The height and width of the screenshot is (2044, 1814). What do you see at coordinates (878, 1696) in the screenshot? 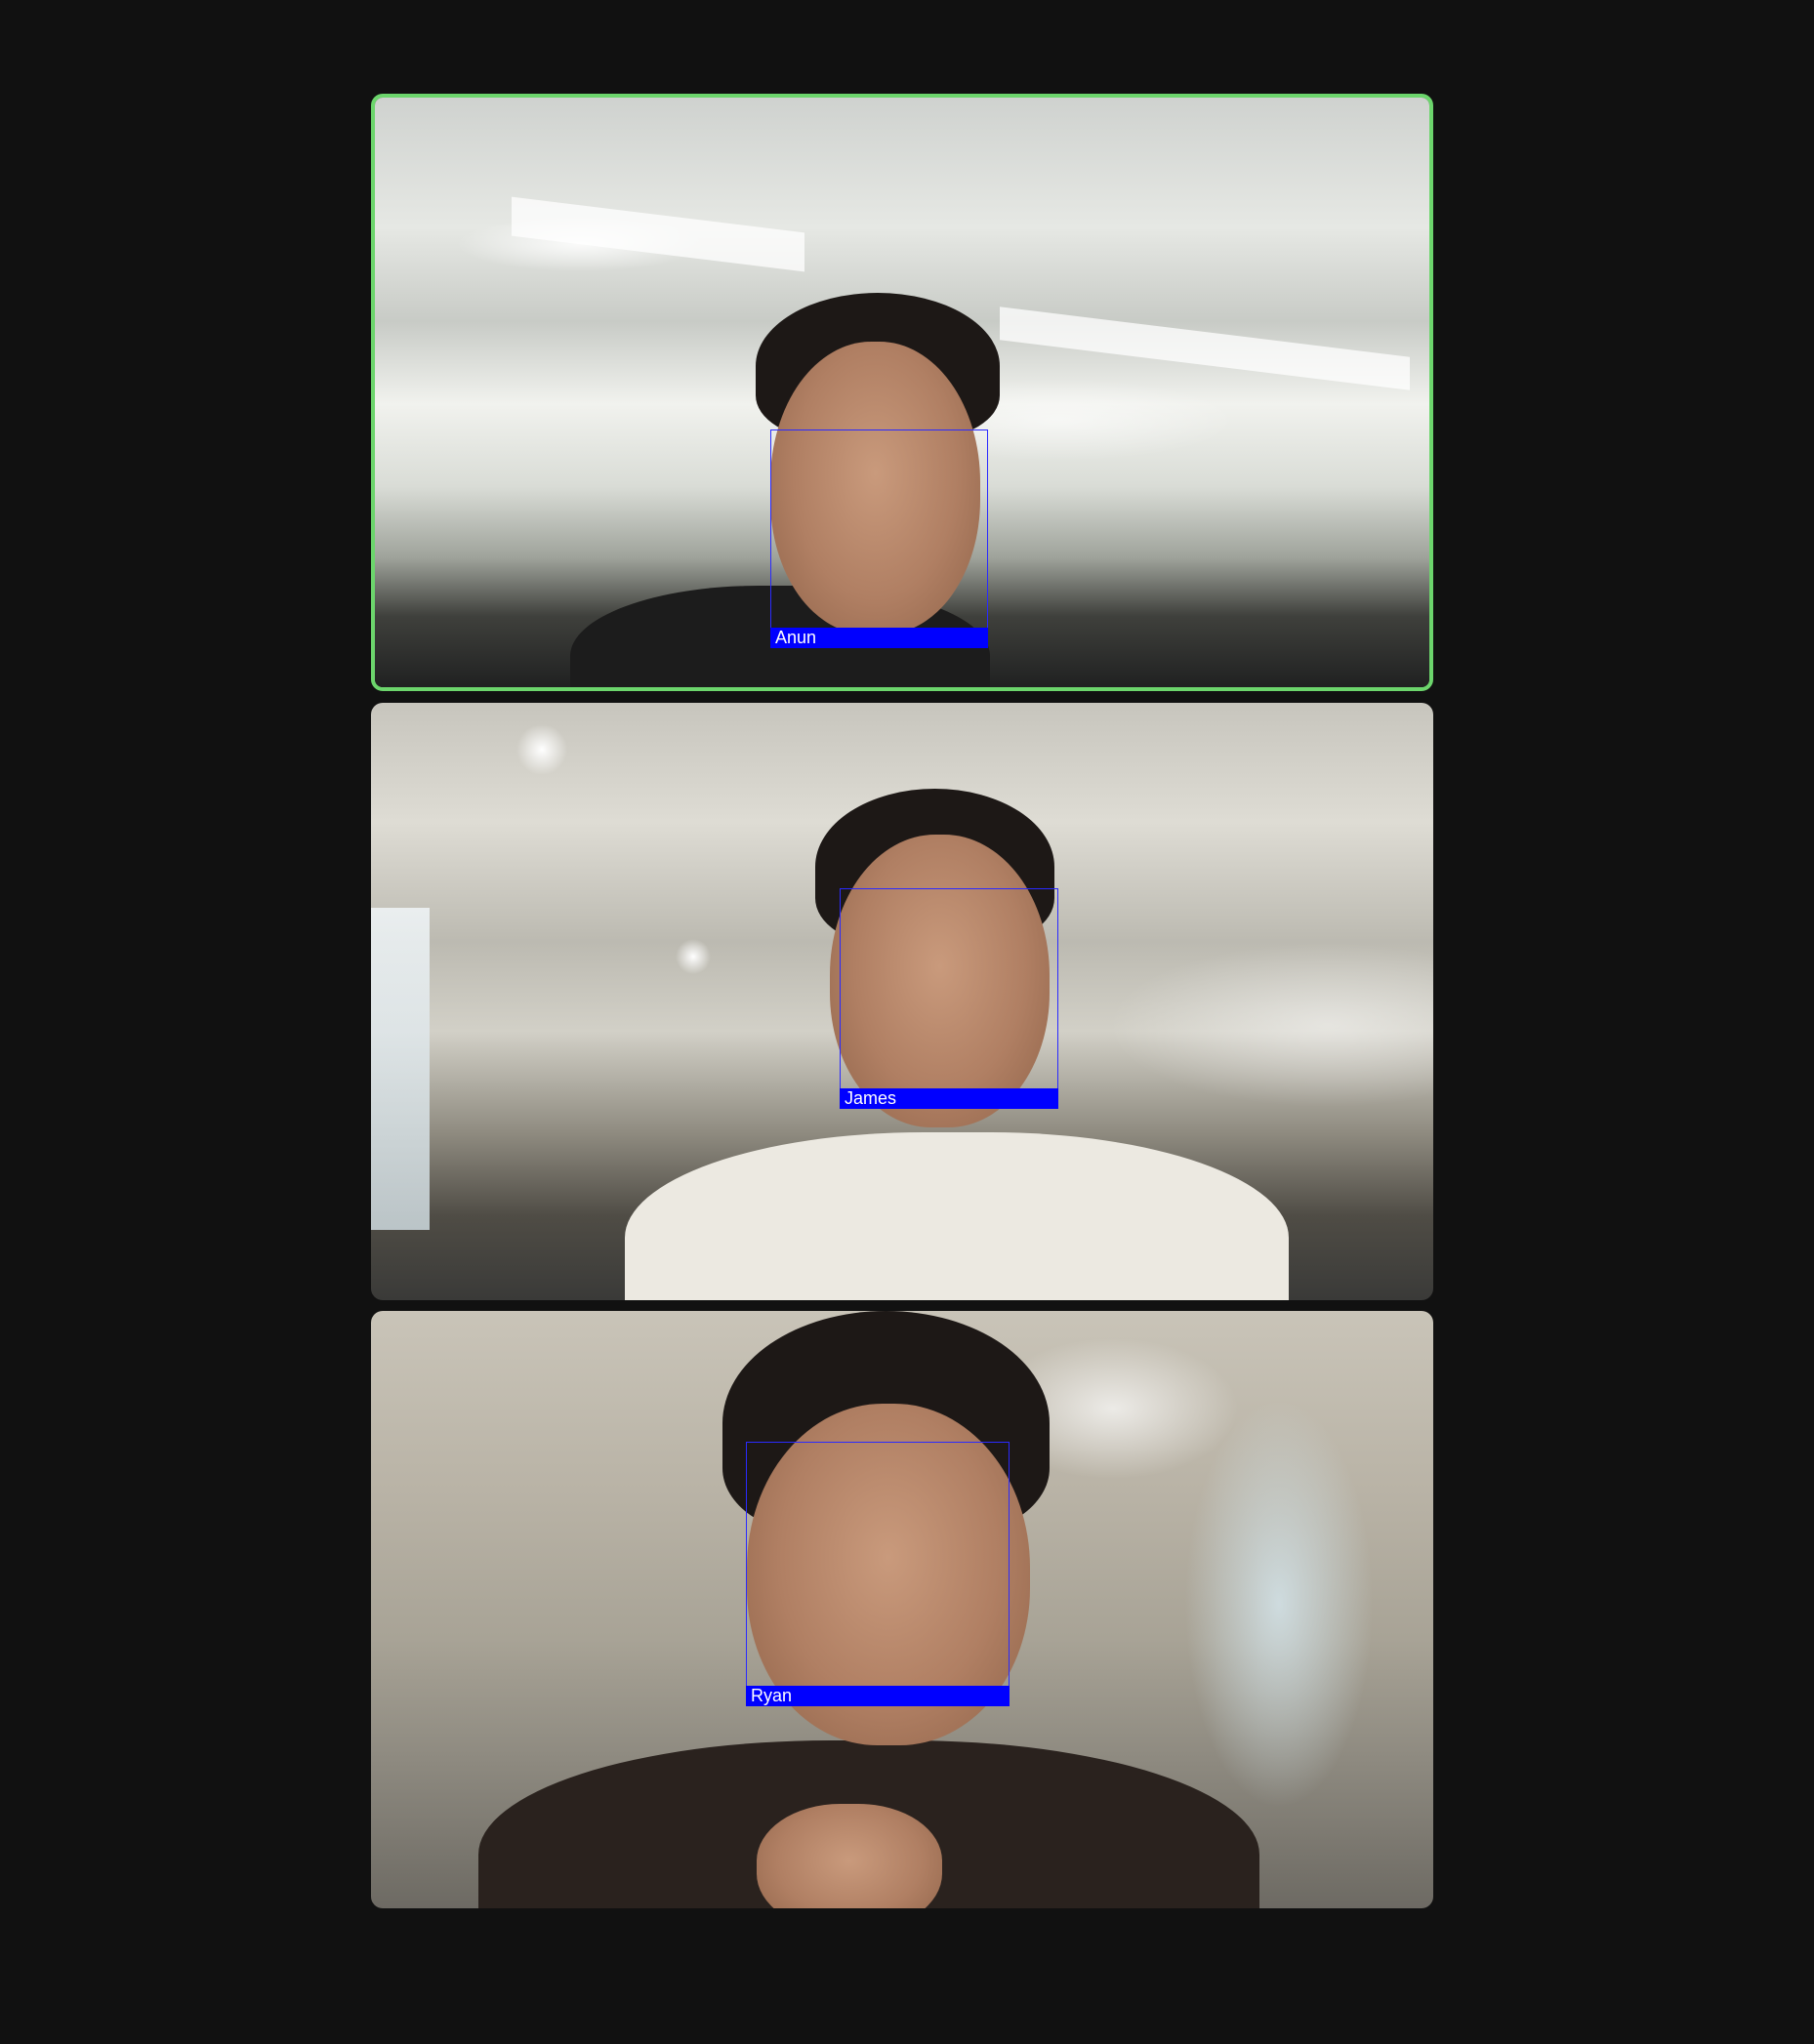
I see `participant-name-label: Ryan` at bounding box center [878, 1696].